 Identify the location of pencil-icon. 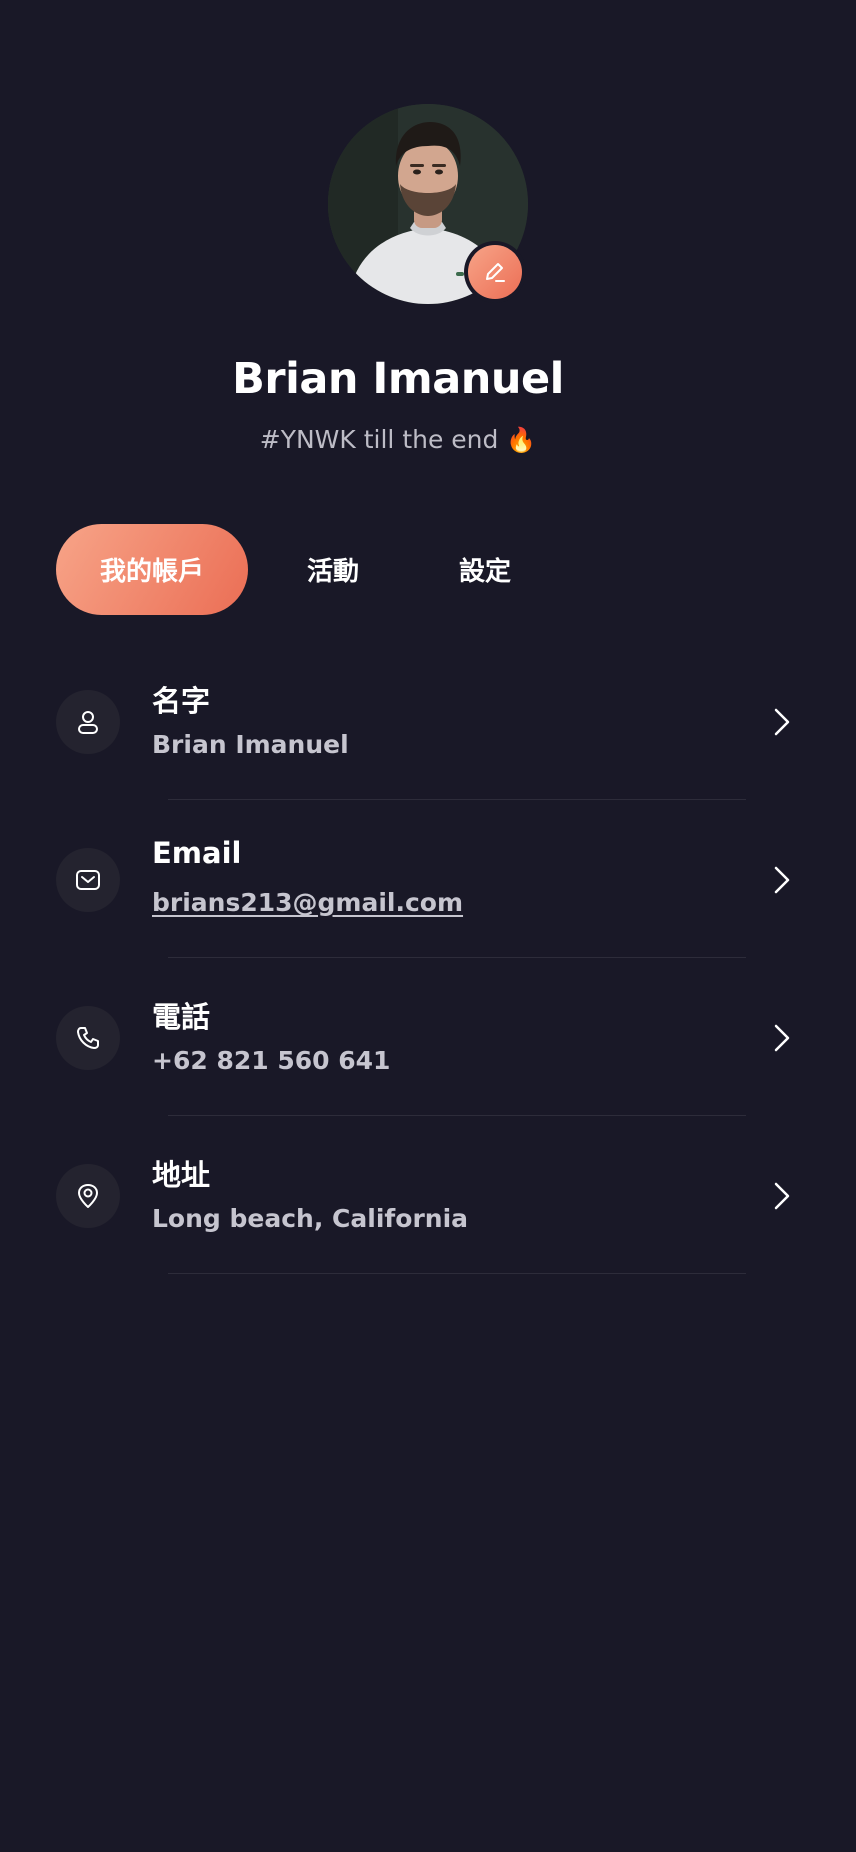
(495, 272).